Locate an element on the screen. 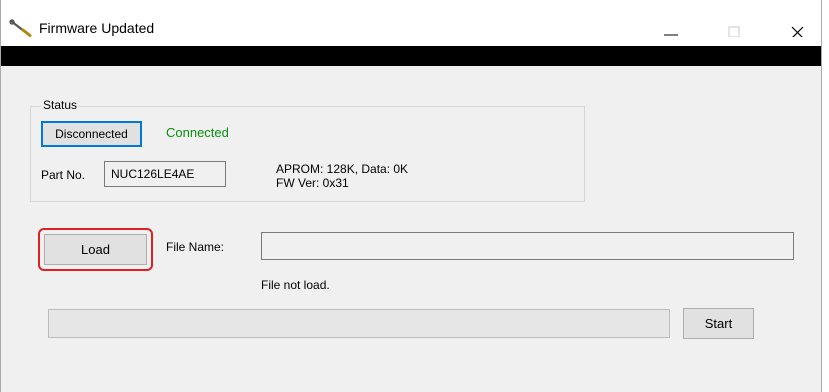 Image resolution: width=829 pixels, height=392 pixels. title-bar: Firmware Updated is located at coordinates (411, 23).